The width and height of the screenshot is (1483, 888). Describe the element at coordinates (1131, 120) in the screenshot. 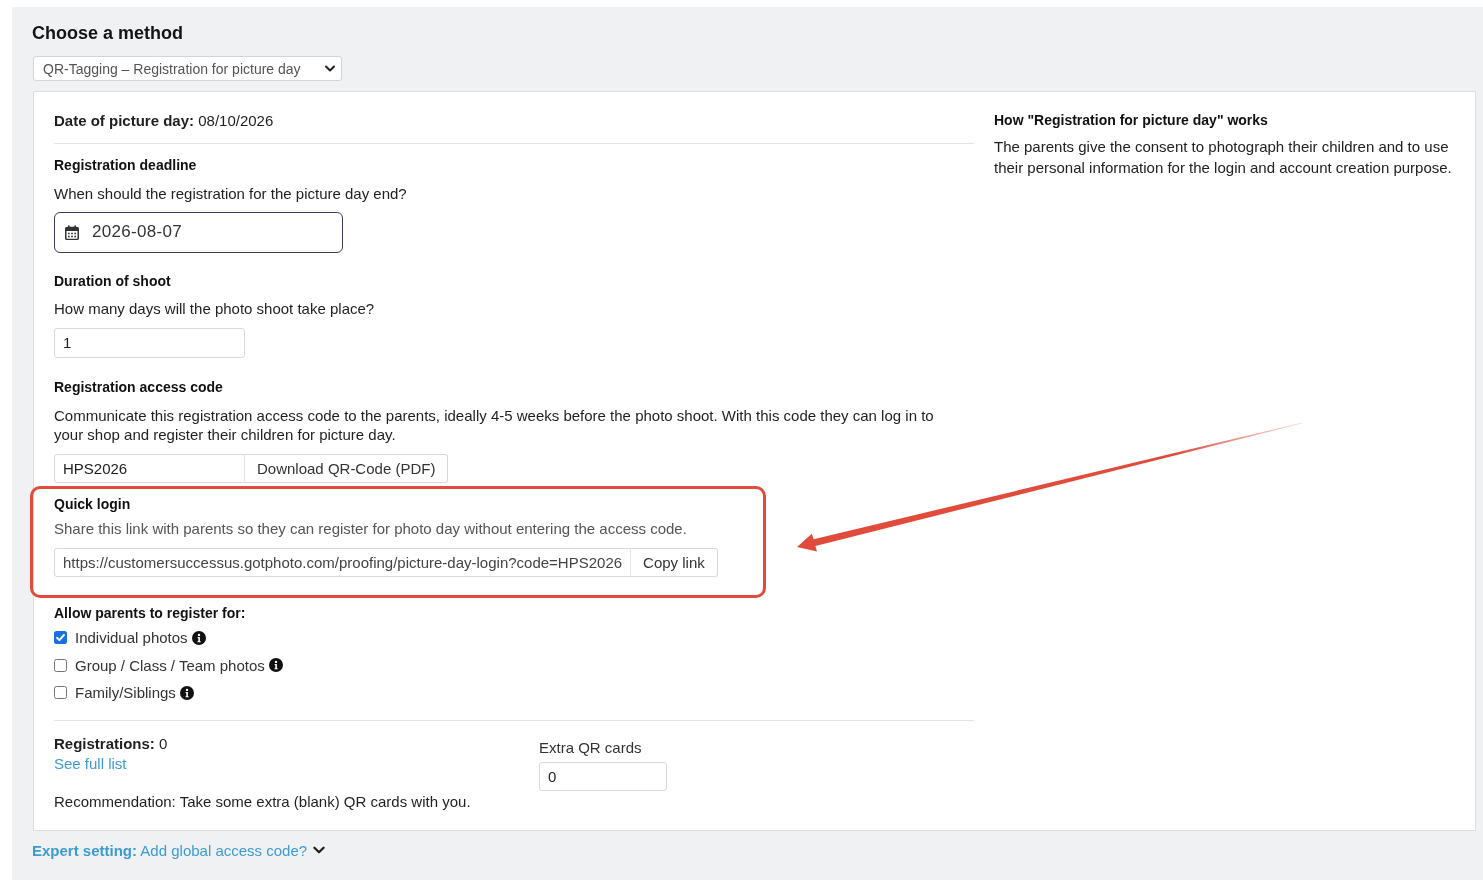

I see `info-heading: How "Registration for picture day" works` at that location.